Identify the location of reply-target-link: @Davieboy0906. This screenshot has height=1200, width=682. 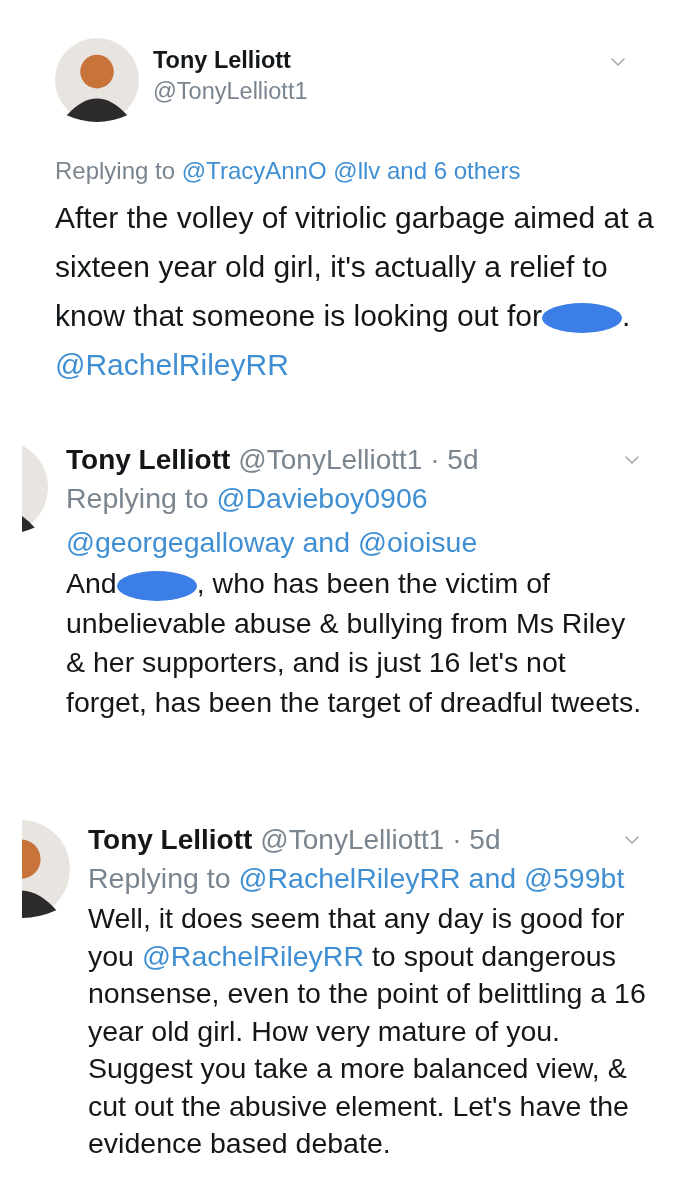
(322, 498).